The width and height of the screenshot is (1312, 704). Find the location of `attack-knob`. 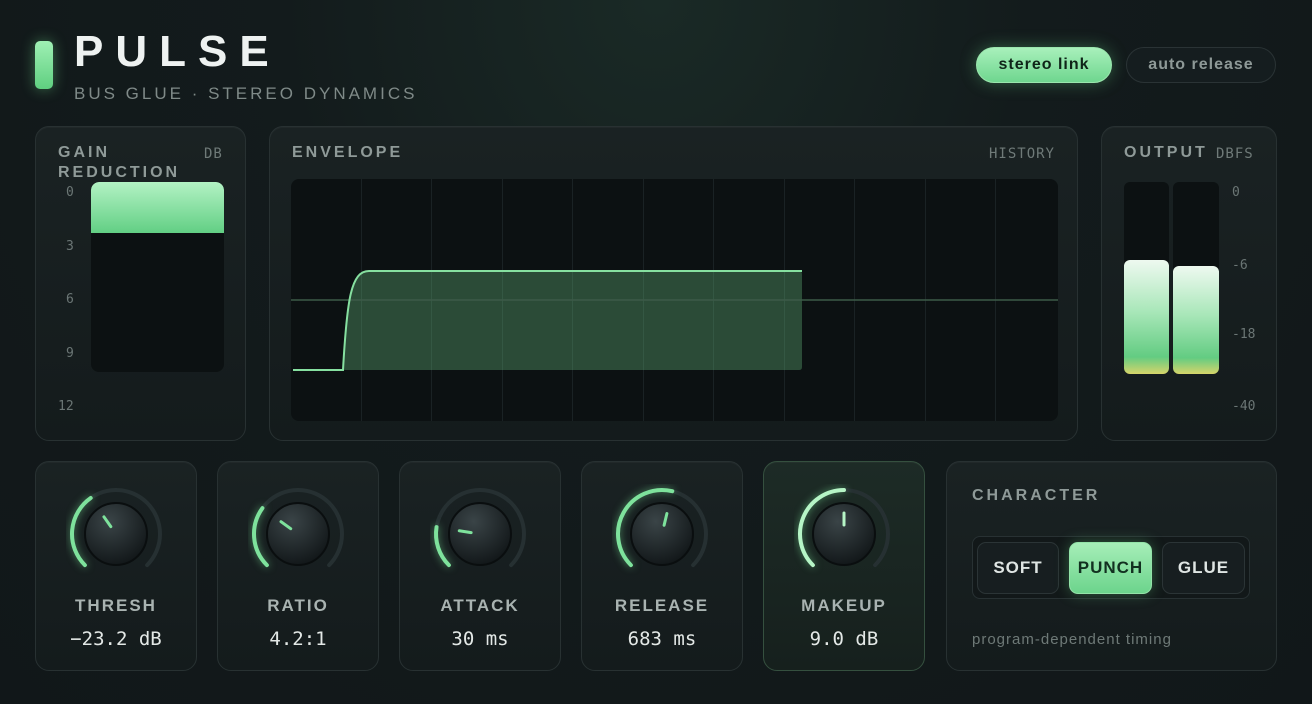

attack-knob is located at coordinates (480, 534).